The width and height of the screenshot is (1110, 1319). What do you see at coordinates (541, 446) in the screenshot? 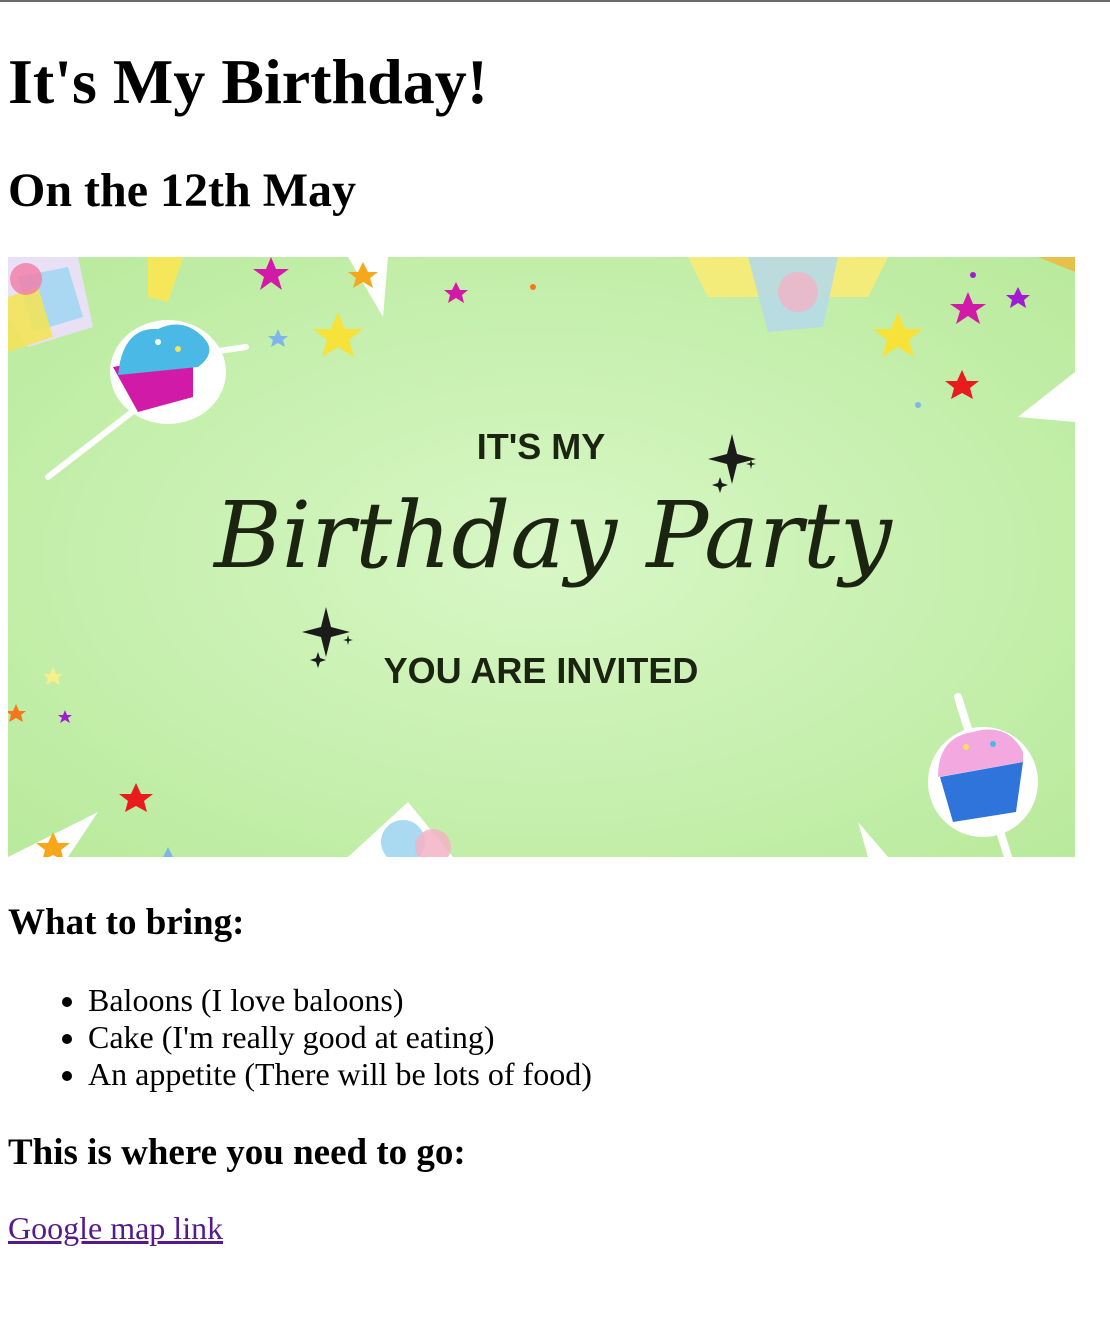
I see `banner-top-line: IT'S MY` at bounding box center [541, 446].